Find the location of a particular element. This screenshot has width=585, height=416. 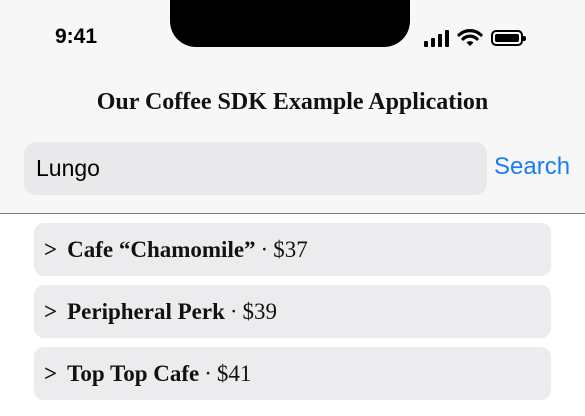

status-time: 9:41 is located at coordinates (76, 36).